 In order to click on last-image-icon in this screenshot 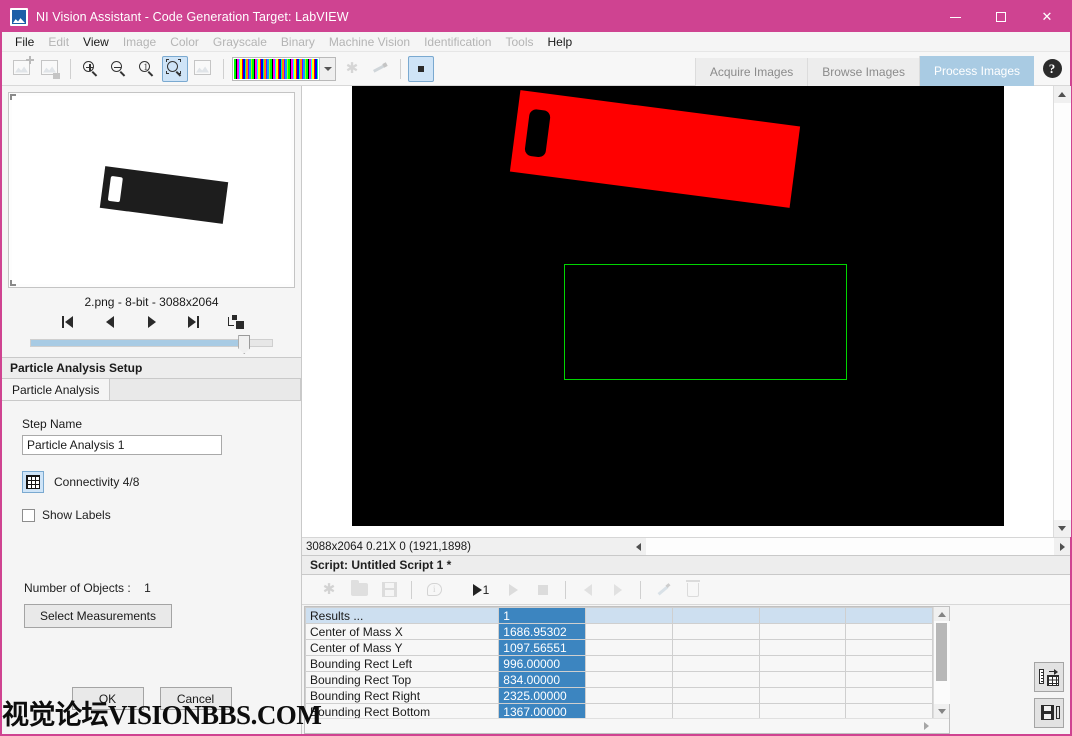, I will do `click(194, 322)`.